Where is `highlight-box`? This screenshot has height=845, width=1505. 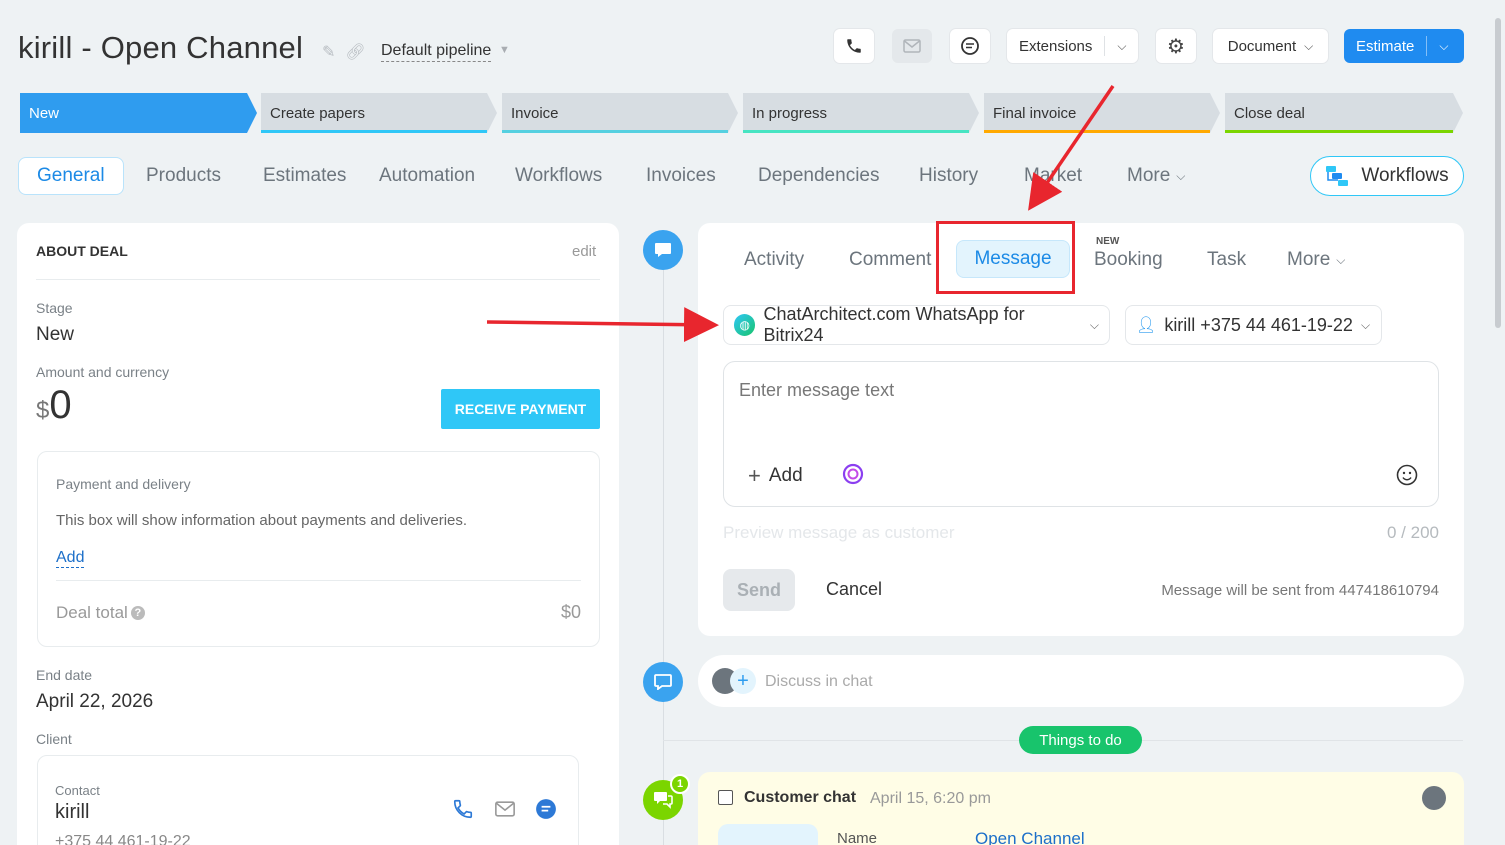 highlight-box is located at coordinates (1005, 257).